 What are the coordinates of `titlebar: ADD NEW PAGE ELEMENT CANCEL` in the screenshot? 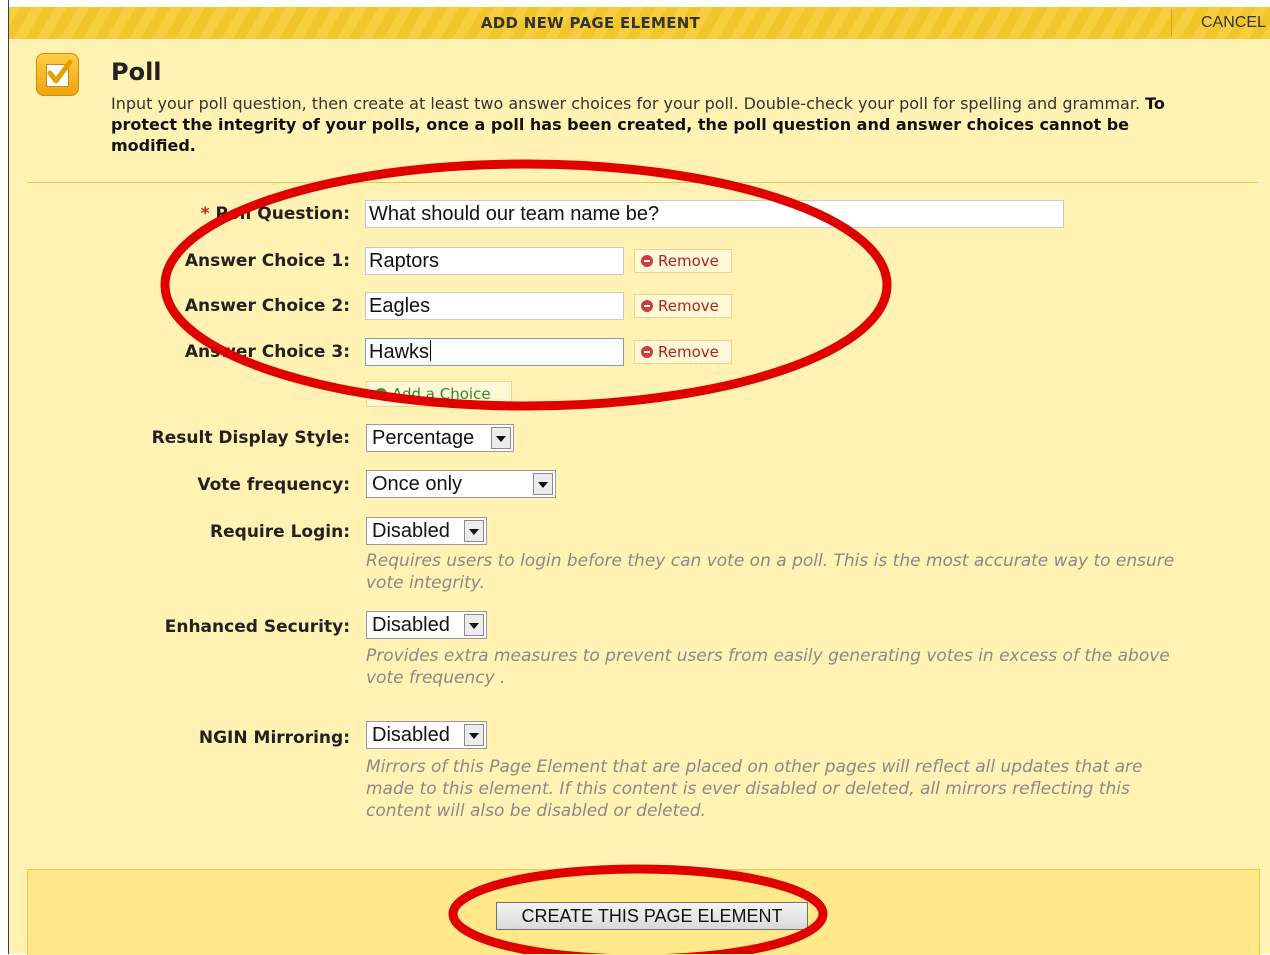 It's located at (639, 23).